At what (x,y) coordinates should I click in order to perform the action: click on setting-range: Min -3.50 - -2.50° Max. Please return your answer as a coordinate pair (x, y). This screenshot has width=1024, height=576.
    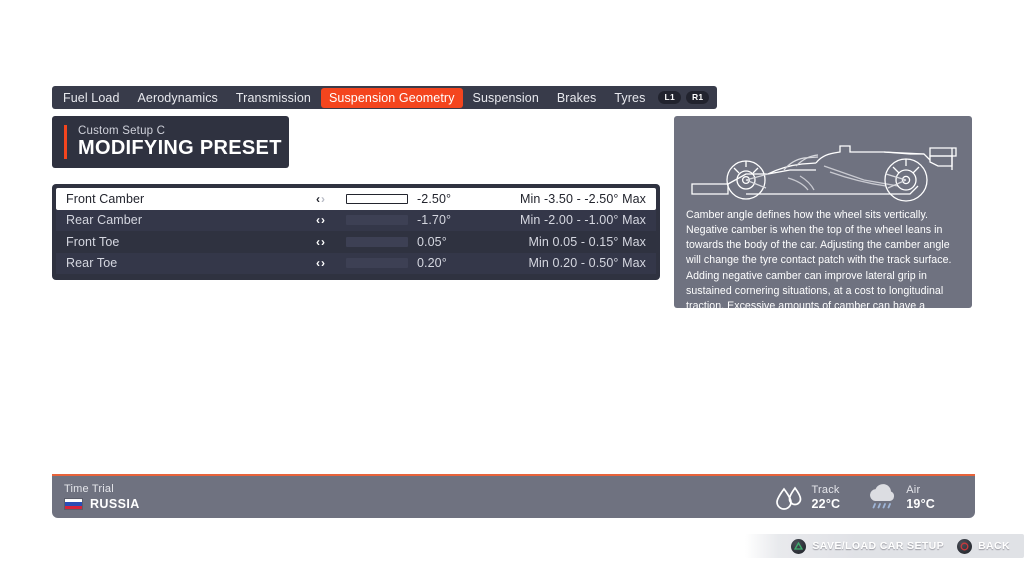
    Looking at the image, I should click on (583, 198).